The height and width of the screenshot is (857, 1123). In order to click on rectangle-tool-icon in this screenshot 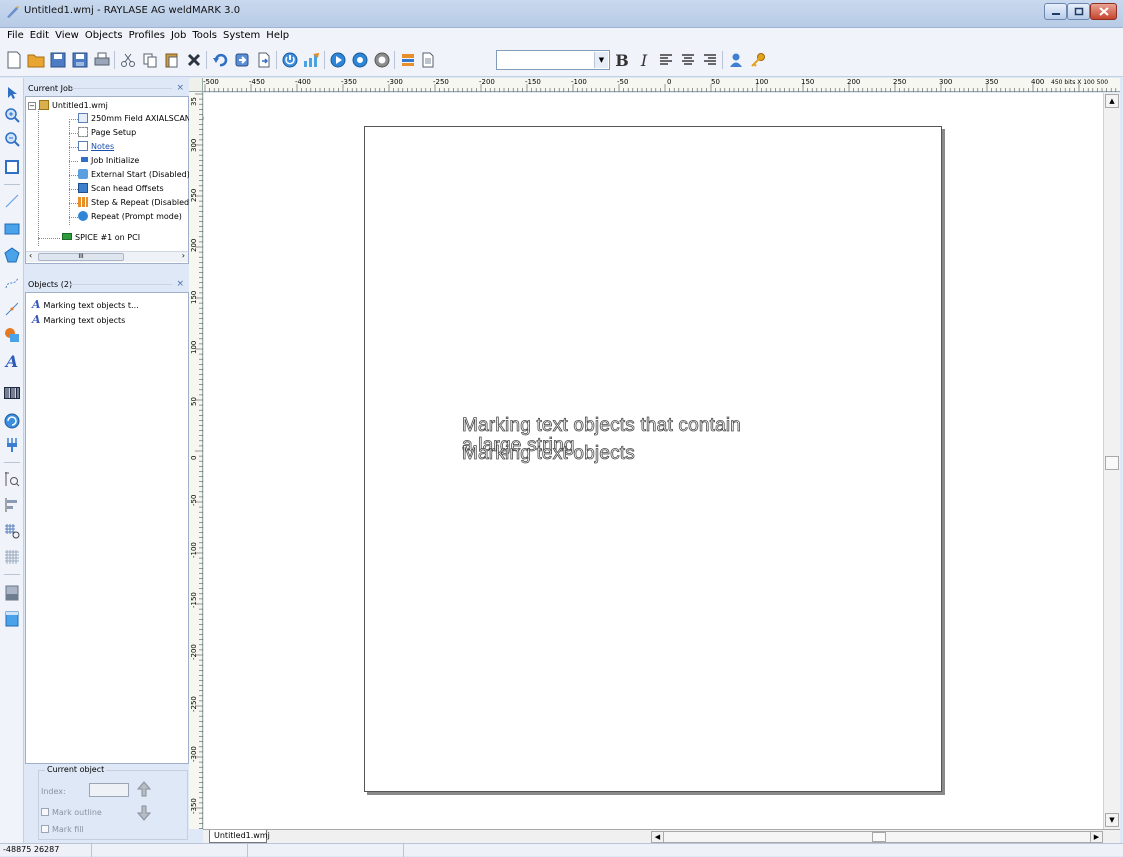, I will do `click(12, 229)`.